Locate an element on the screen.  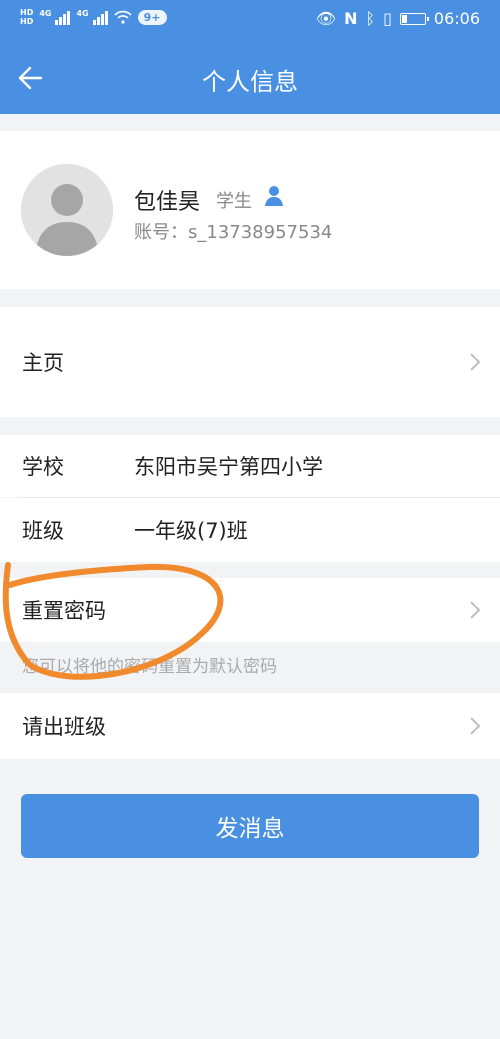
remove-from-class-row: 请出班级 is located at coordinates (250, 726).